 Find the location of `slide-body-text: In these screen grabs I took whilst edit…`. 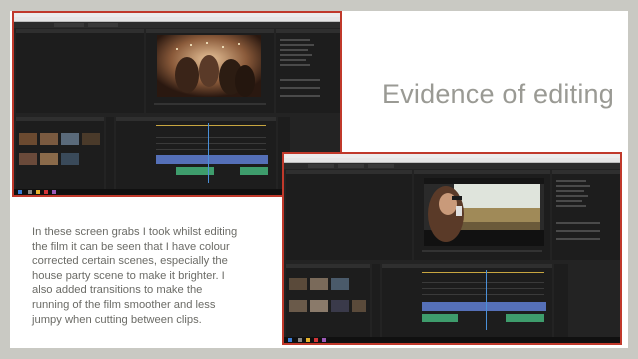

slide-body-text: In these screen grabs I took whilst edit… is located at coordinates (154, 276).